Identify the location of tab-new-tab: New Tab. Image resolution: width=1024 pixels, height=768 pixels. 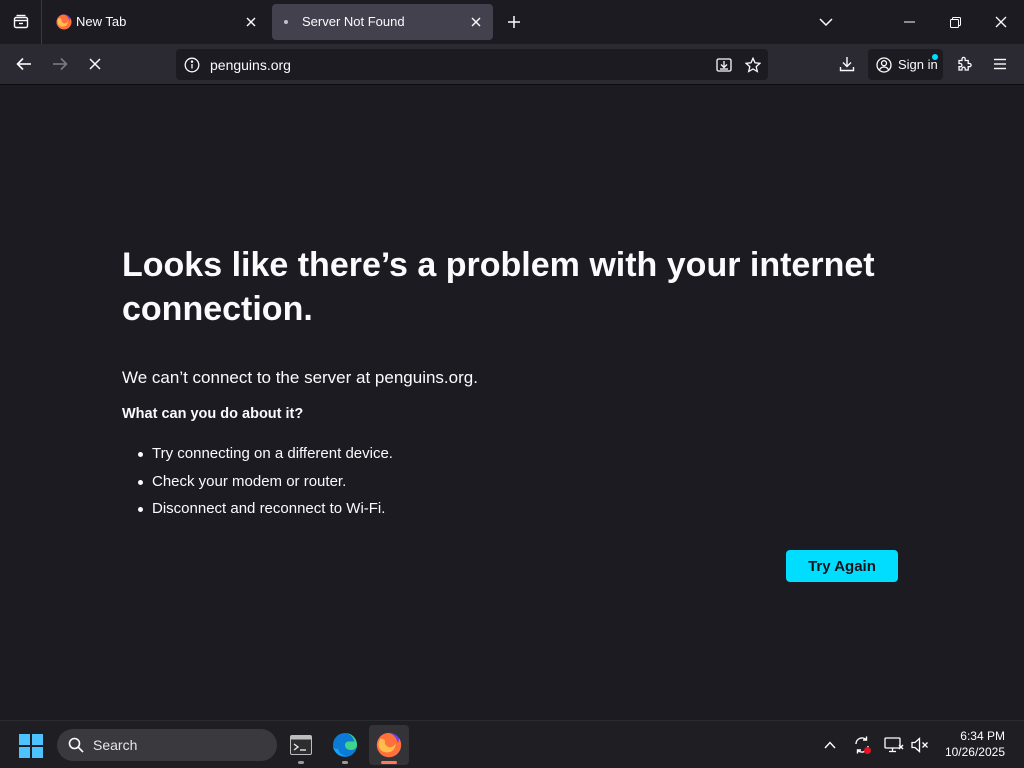
(157, 22).